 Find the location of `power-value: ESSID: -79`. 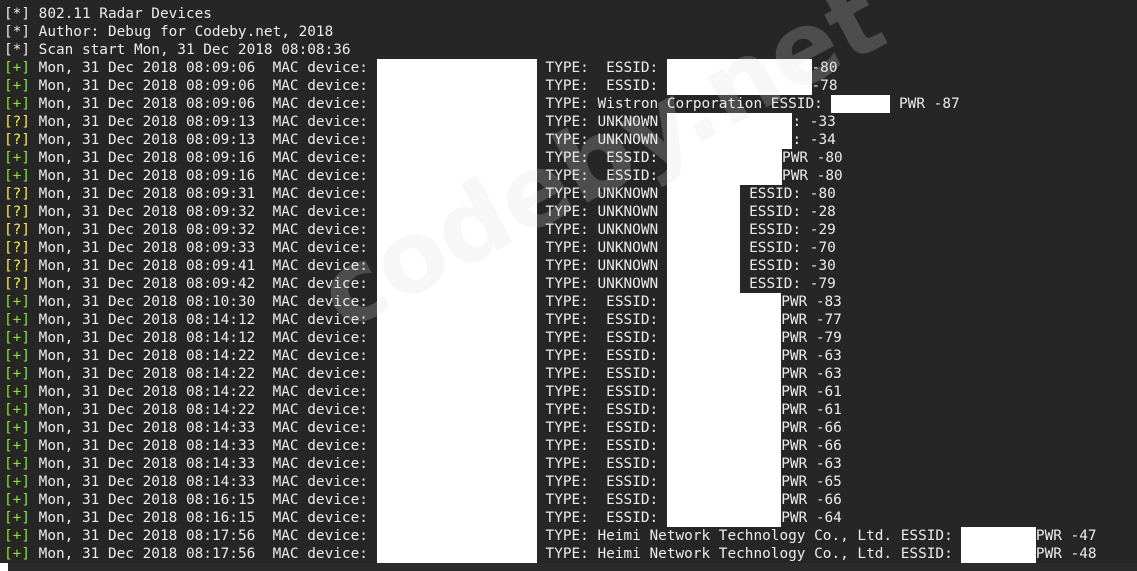

power-value: ESSID: -79 is located at coordinates (788, 284).